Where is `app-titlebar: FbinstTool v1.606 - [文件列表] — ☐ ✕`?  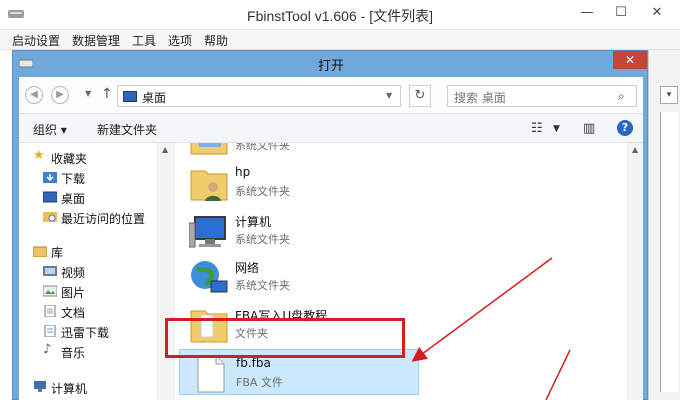
app-titlebar: FbinstTool v1.606 - [文件列表] — ☐ ✕ is located at coordinates (340, 15).